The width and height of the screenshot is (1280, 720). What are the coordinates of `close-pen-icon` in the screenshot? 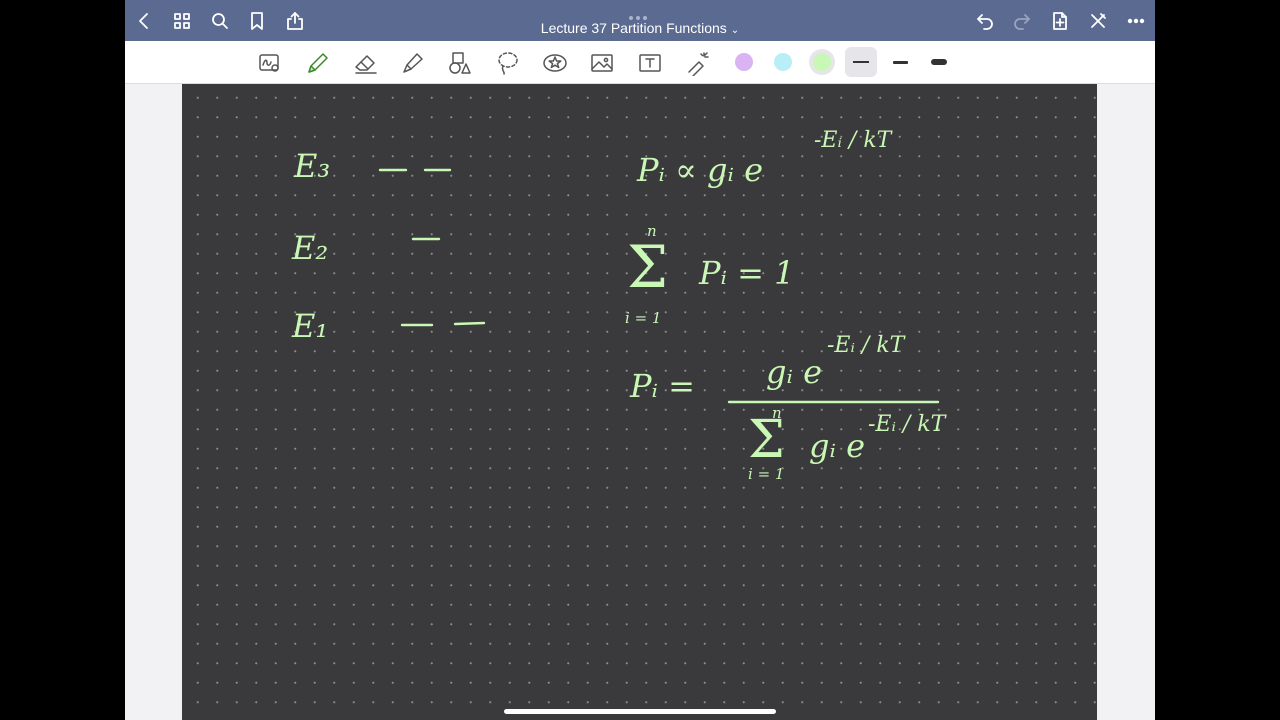 It's located at (1098, 21).